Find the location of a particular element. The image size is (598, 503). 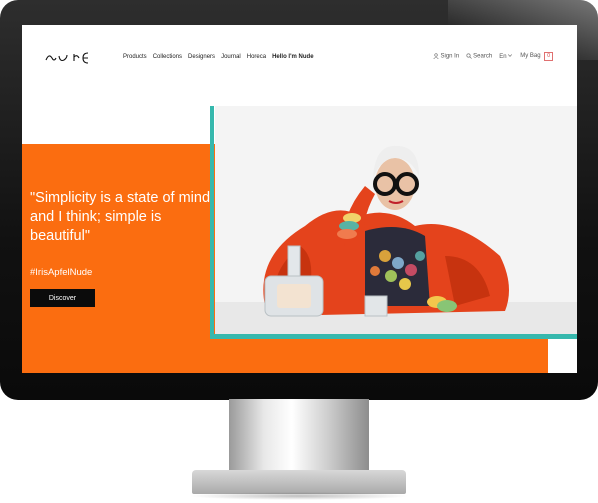

bag-count-badge: 0 is located at coordinates (548, 56).